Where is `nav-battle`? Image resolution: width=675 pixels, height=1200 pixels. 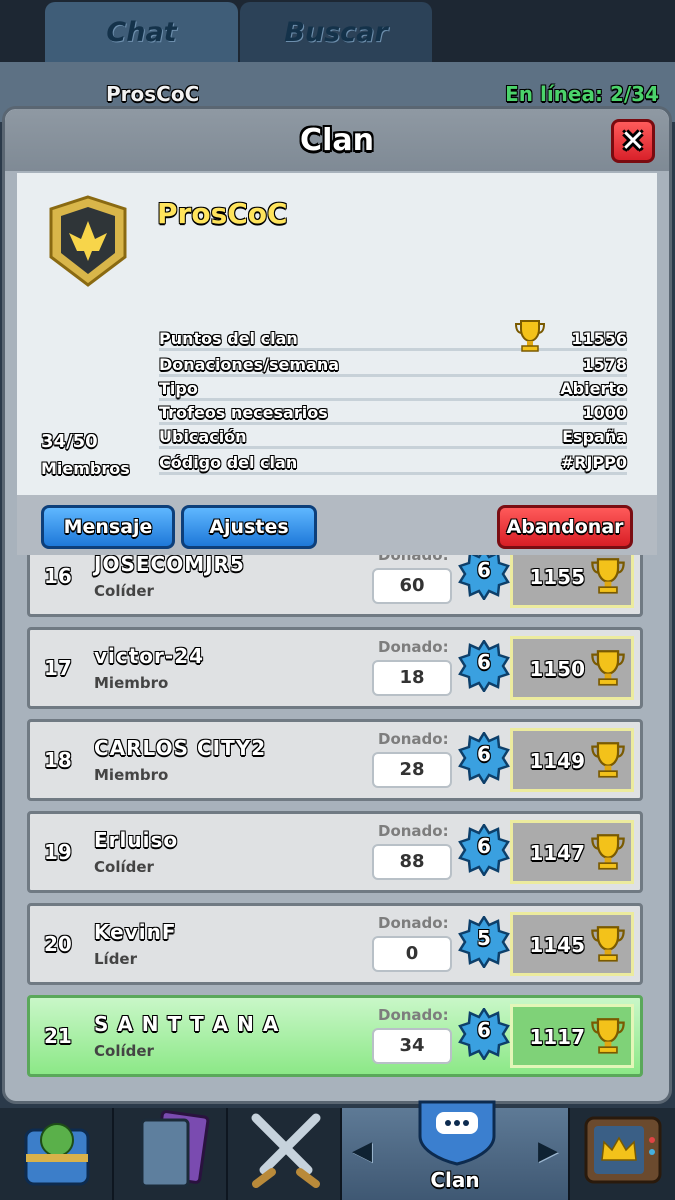
nav-battle is located at coordinates (285, 1154).